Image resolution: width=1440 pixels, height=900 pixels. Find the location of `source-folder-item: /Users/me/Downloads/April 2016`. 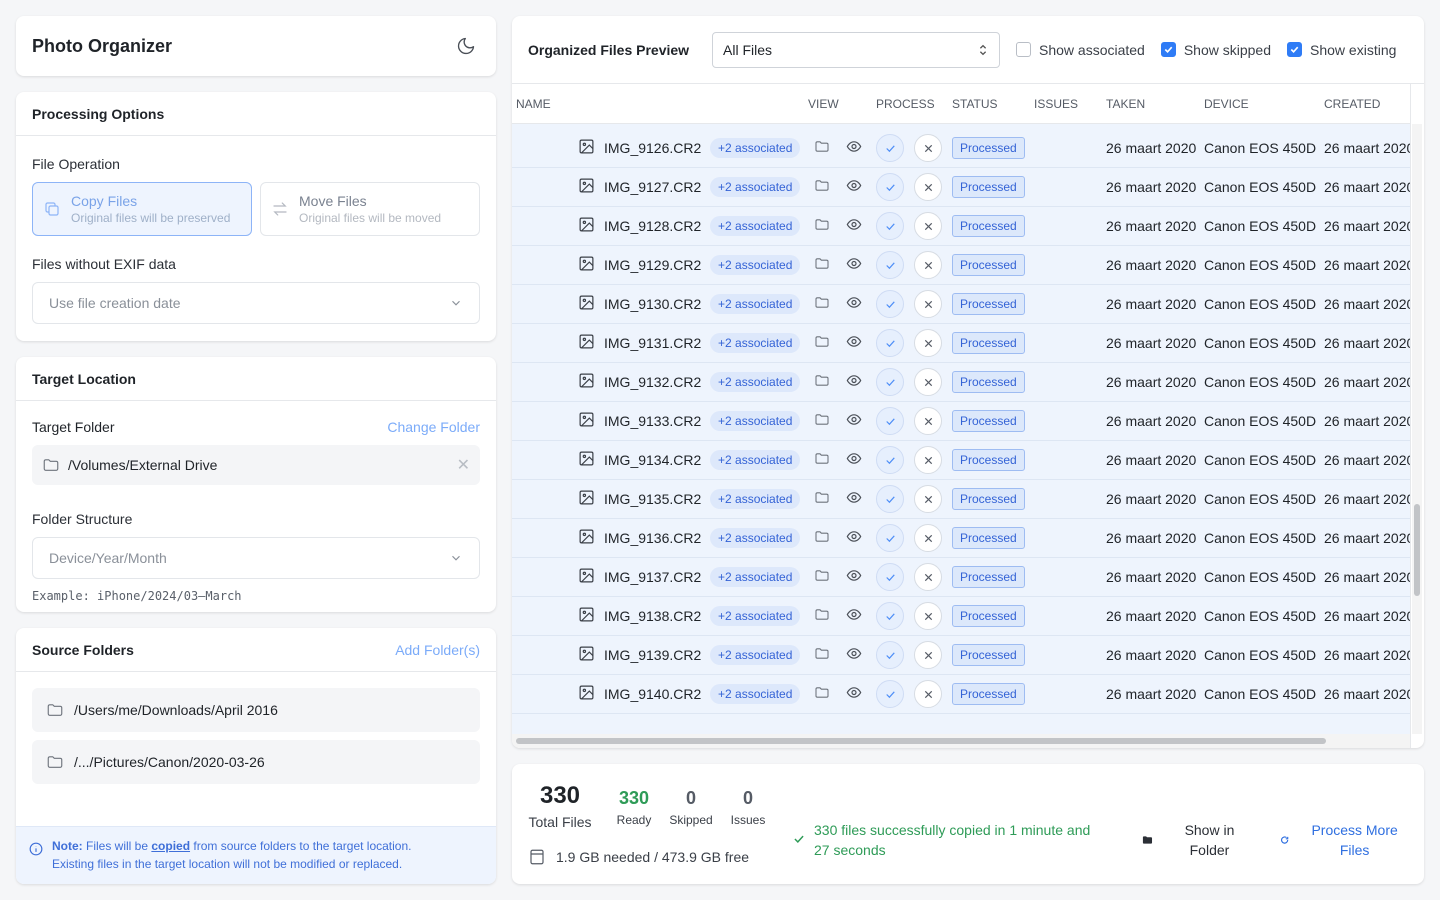

source-folder-item: /Users/me/Downloads/April 2016 is located at coordinates (256, 710).